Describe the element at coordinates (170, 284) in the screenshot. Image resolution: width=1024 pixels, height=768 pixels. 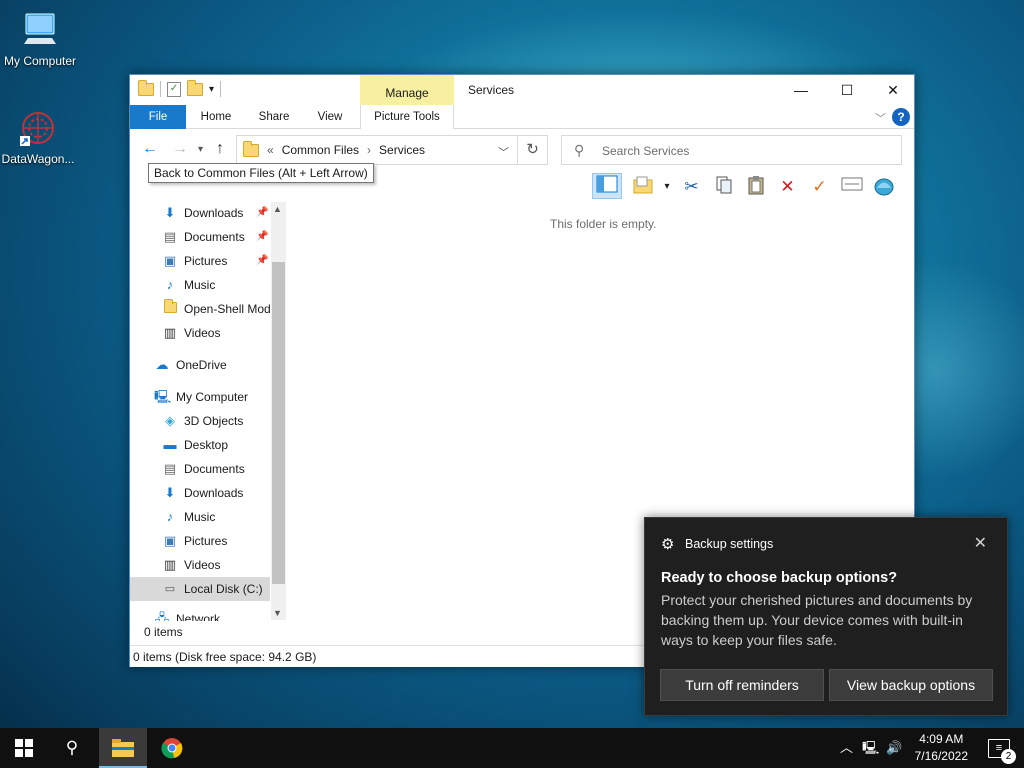
I see `music-note-icon: ♪` at that location.